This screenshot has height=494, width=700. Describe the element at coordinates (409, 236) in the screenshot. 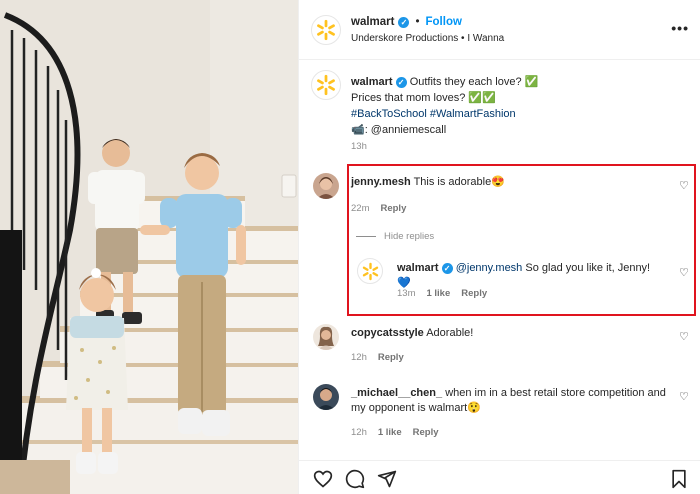

I see `hide-replies-label: Hide replies` at that location.